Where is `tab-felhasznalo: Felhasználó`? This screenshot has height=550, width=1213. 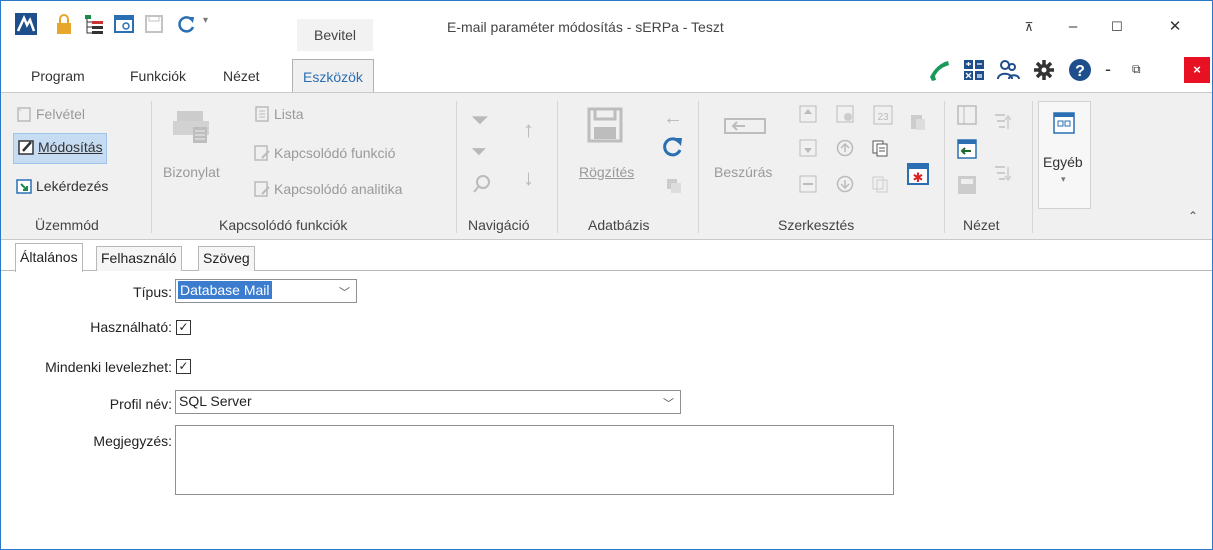
tab-felhasznalo: Felhasználó is located at coordinates (139, 258).